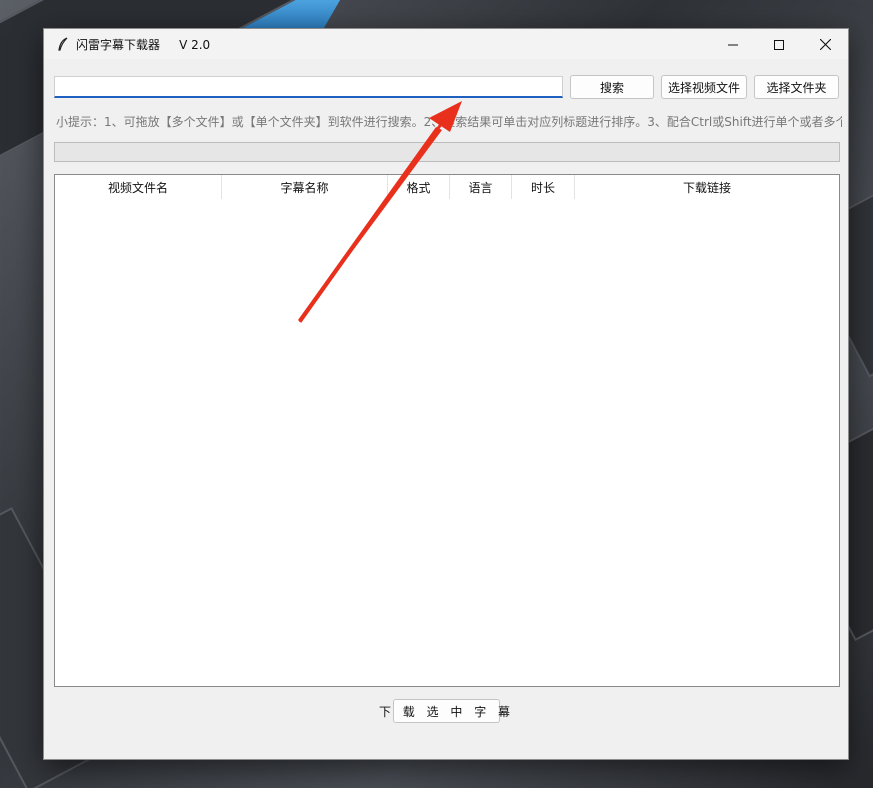 The width and height of the screenshot is (873, 788). What do you see at coordinates (446, 44) in the screenshot?
I see `title-bar: 闪雷字幕下载器 V 2.0` at bounding box center [446, 44].